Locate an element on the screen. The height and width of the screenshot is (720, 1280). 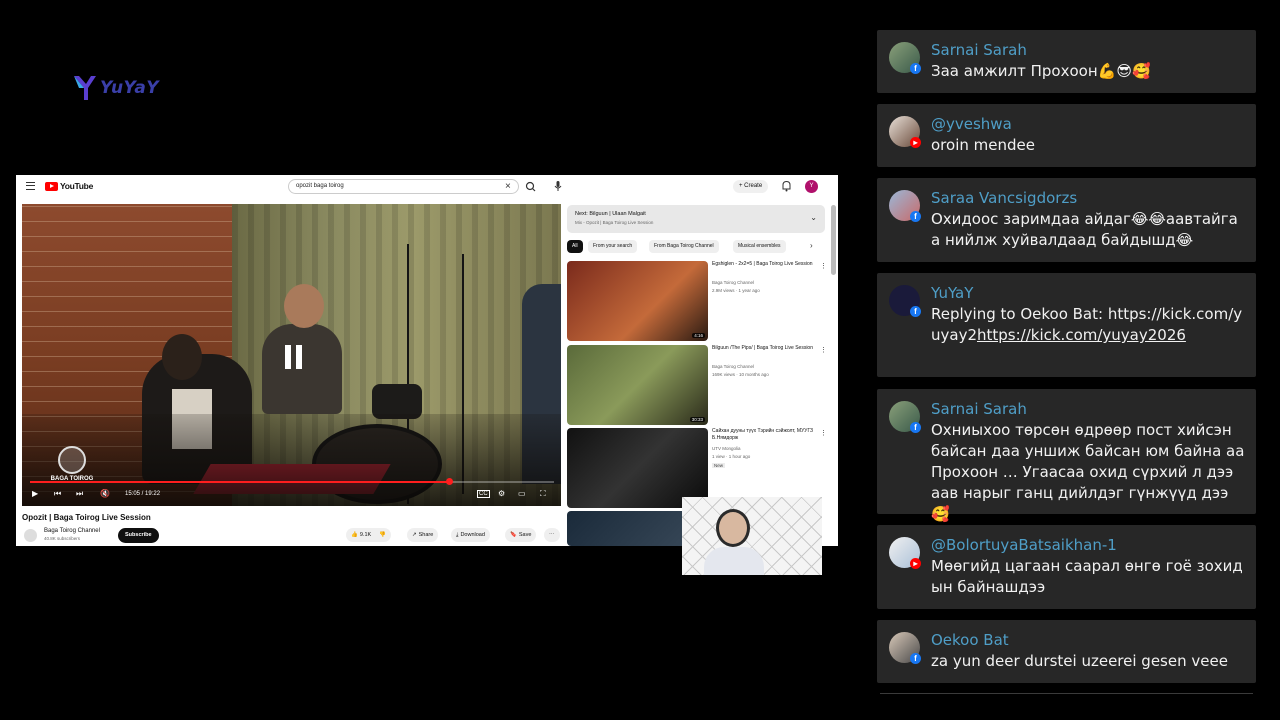
chat-username: Sarnai Sarah is located at coordinates (979, 50).